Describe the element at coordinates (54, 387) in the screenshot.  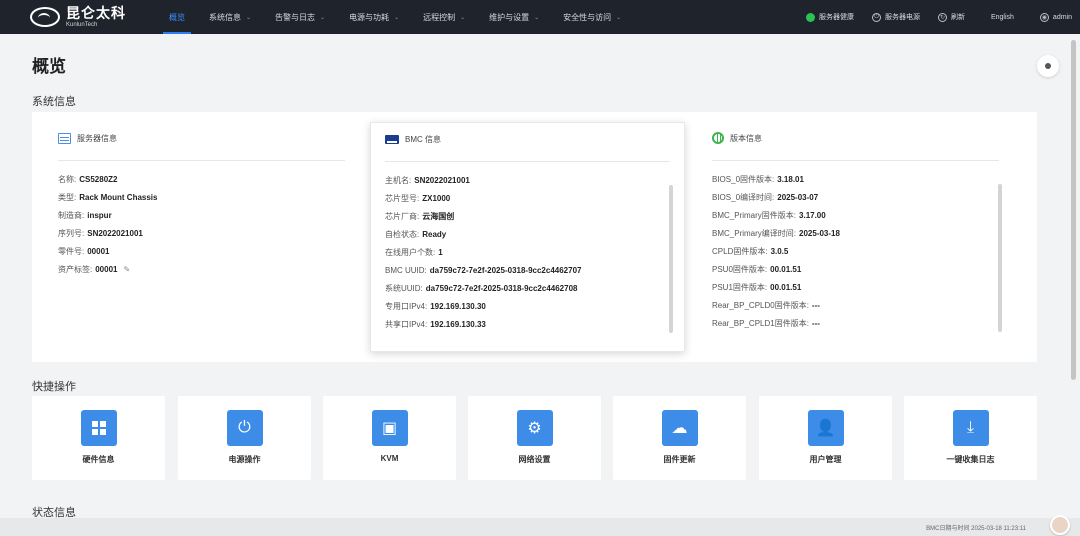
I see `section-title-quick-ops: 快捷操作` at that location.